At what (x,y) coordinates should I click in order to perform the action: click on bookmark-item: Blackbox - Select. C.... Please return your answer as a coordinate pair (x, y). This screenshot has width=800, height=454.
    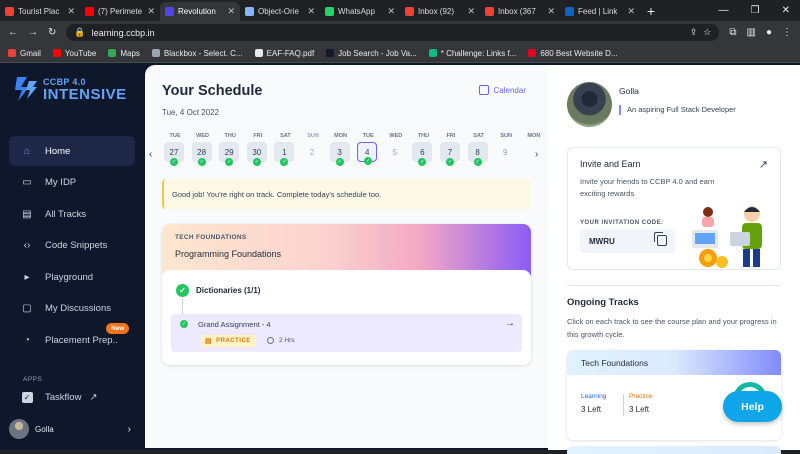
    Looking at the image, I should click on (197, 53).